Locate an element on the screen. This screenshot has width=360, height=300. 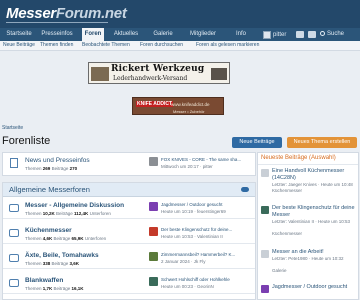
node-stats: Themen 338 Beiträge 3,6K is located at coordinates (52, 263).